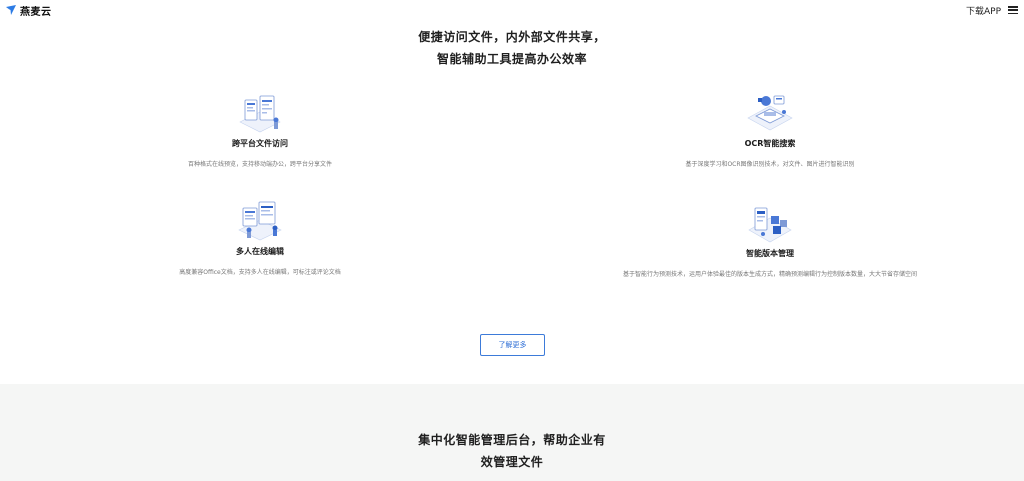  What do you see at coordinates (1013, 10) in the screenshot?
I see `hamburger-menu-icon` at bounding box center [1013, 10].